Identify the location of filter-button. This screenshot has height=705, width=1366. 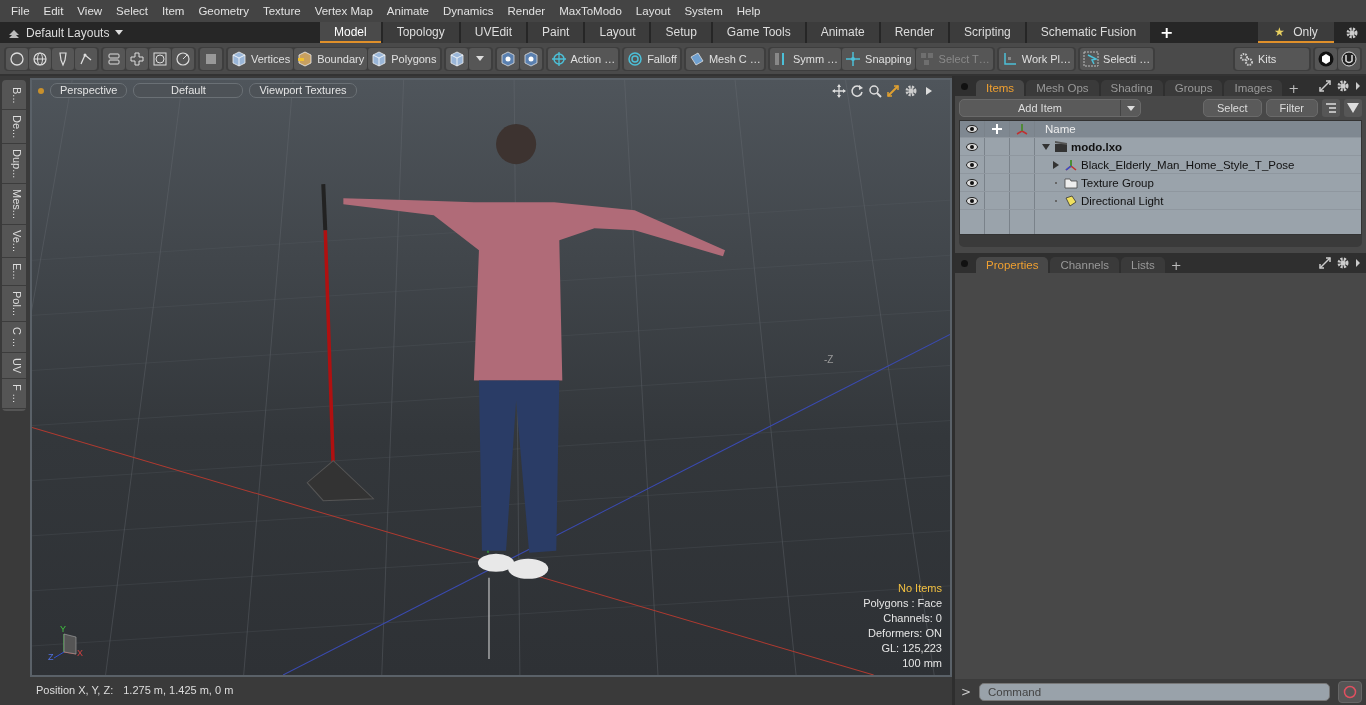
(1353, 108).